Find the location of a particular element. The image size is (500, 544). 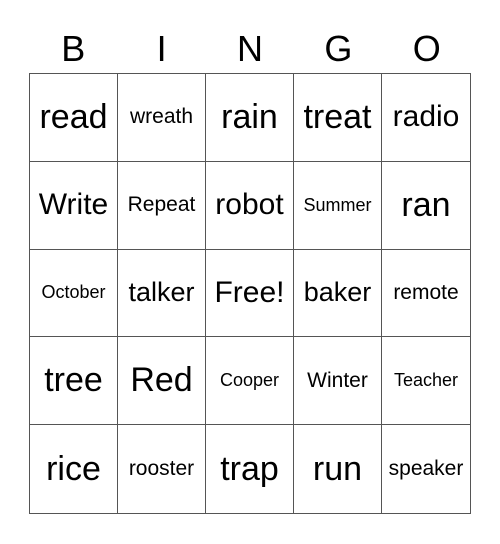

bingo-cell: remote is located at coordinates (426, 294).